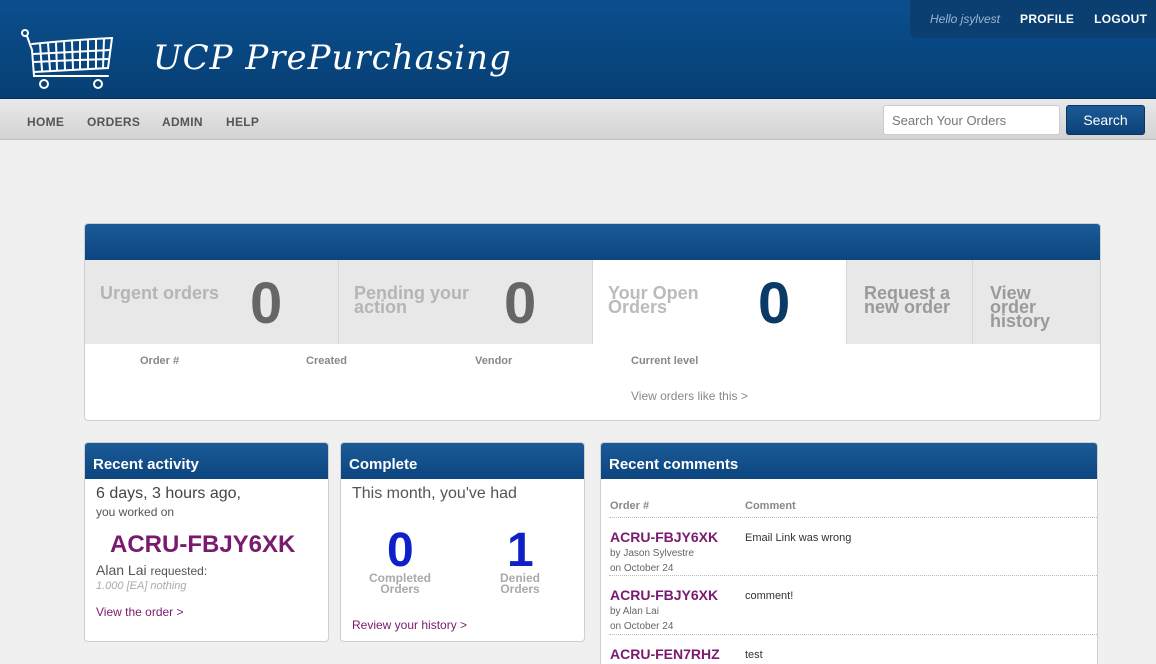 This screenshot has height=664, width=1156. Describe the element at coordinates (1105, 120) in the screenshot. I see `search-button: Search` at that location.